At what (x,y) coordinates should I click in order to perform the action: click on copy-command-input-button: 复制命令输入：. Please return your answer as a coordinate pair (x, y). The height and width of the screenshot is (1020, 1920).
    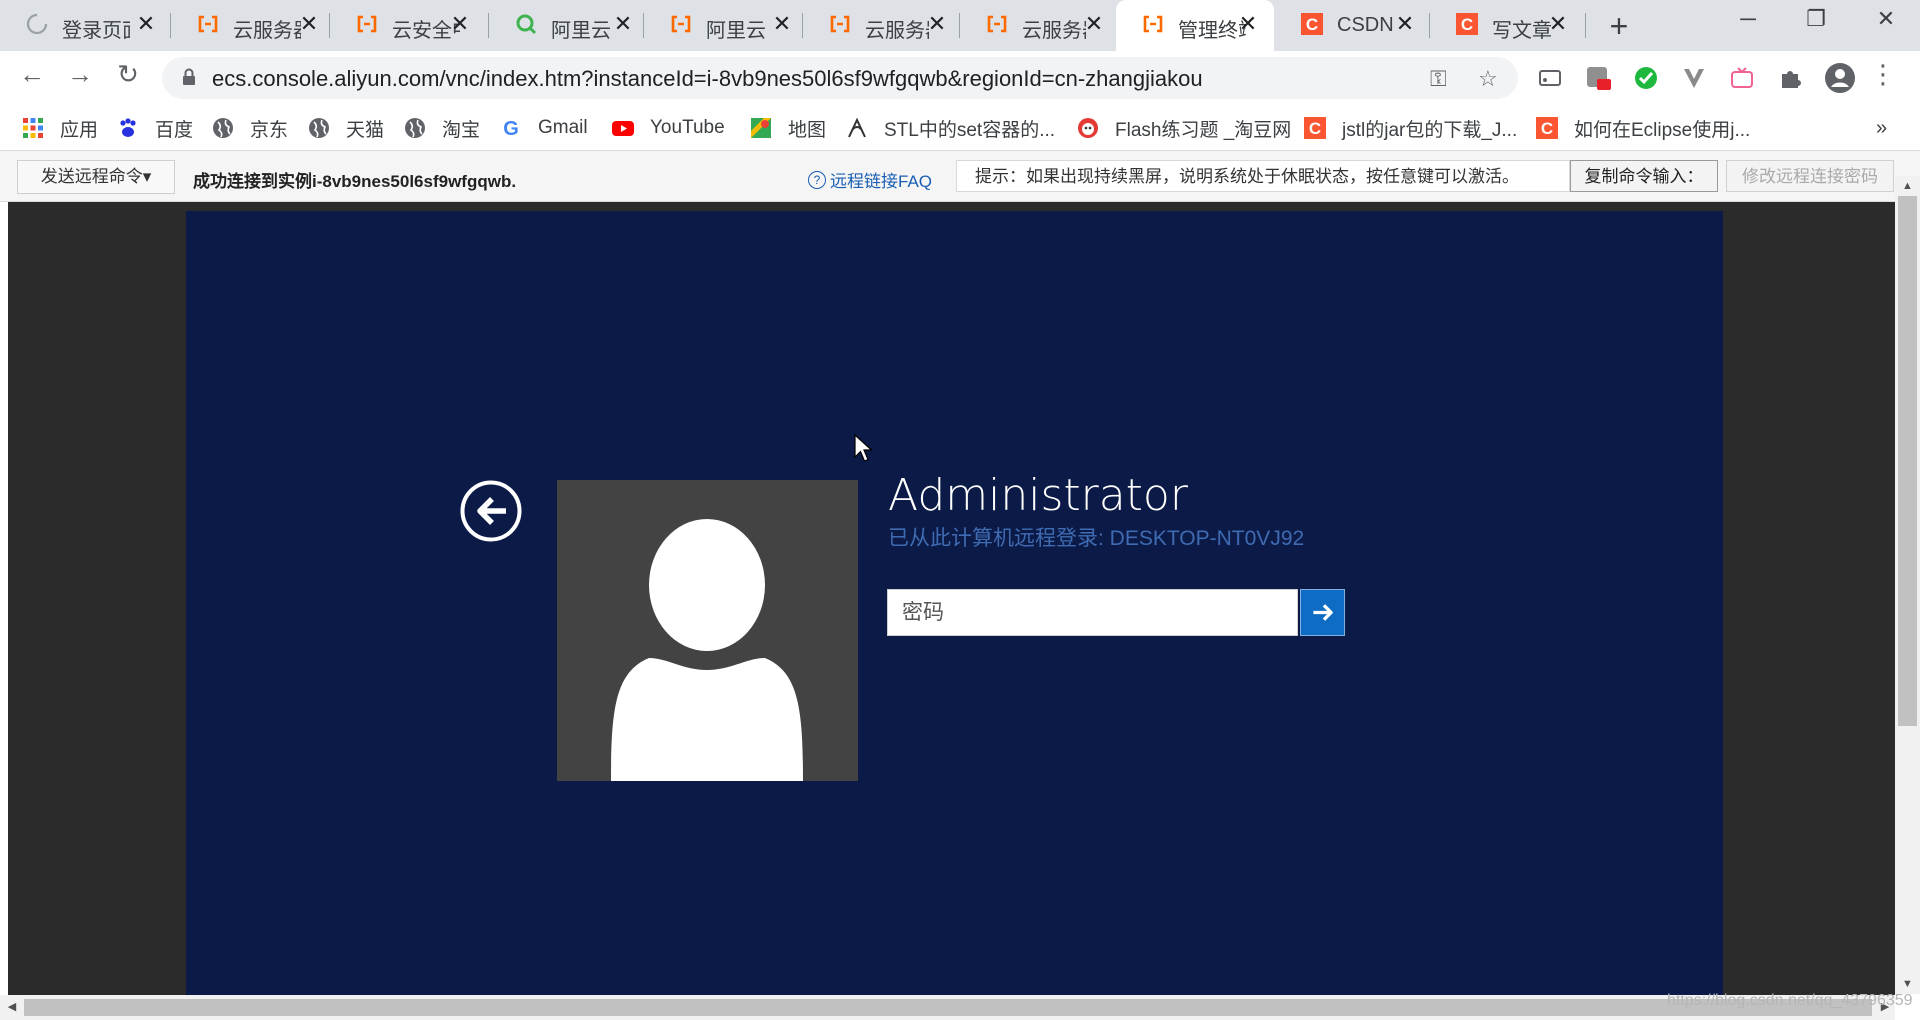
    Looking at the image, I should click on (1644, 176).